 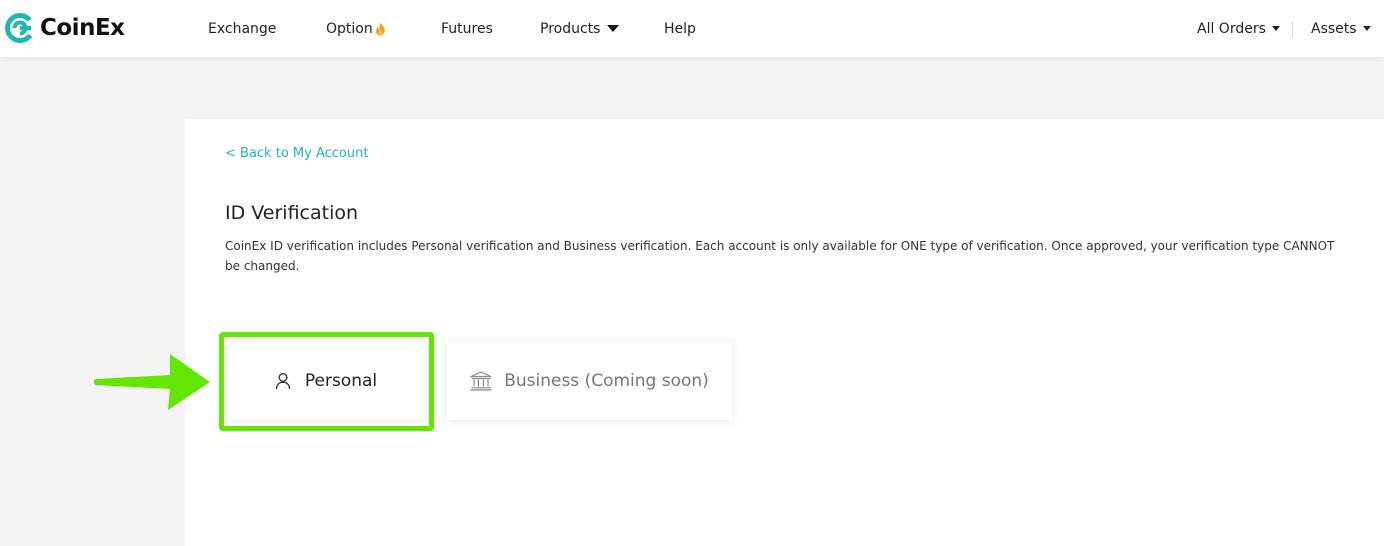 I want to click on nav-futures-label: Futures, so click(x=467, y=28).